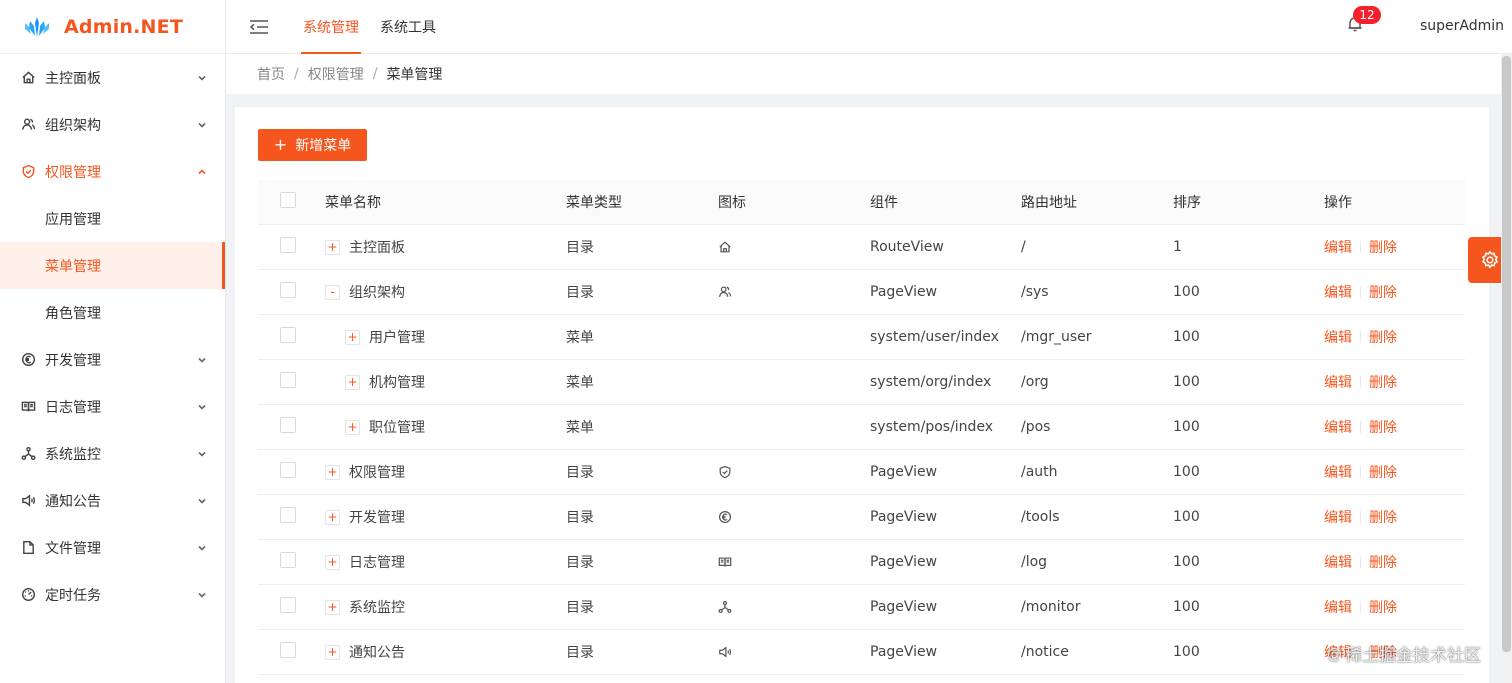  Describe the element at coordinates (336, 74) in the screenshot. I see `breadcrumb-parent: 权限管理` at that location.